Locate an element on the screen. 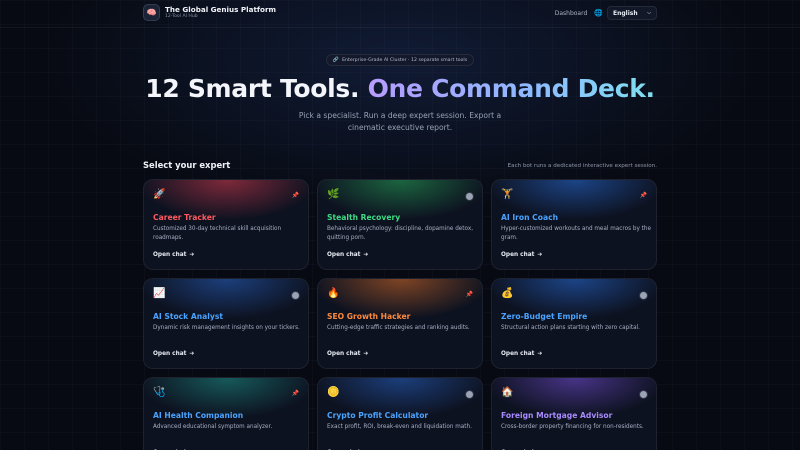  chevron-down-icon: ⌵ is located at coordinates (649, 13).